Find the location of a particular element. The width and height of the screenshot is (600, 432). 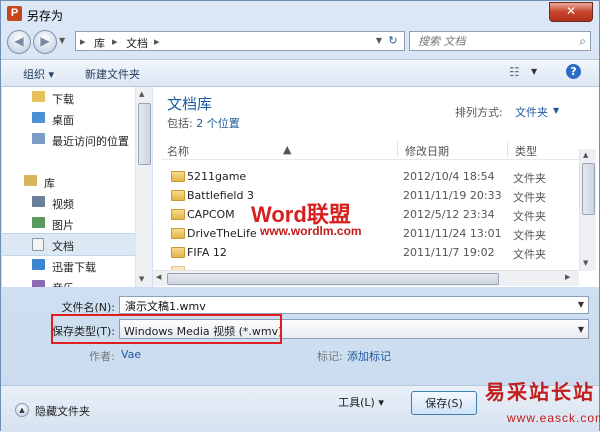

table-row: CAPCOM 2012/5/12 23:34 文件夹 is located at coordinates (371, 214).